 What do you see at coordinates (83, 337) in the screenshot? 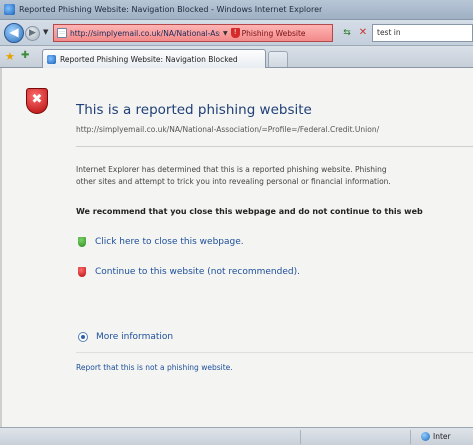
I see `expand-icon` at bounding box center [83, 337].